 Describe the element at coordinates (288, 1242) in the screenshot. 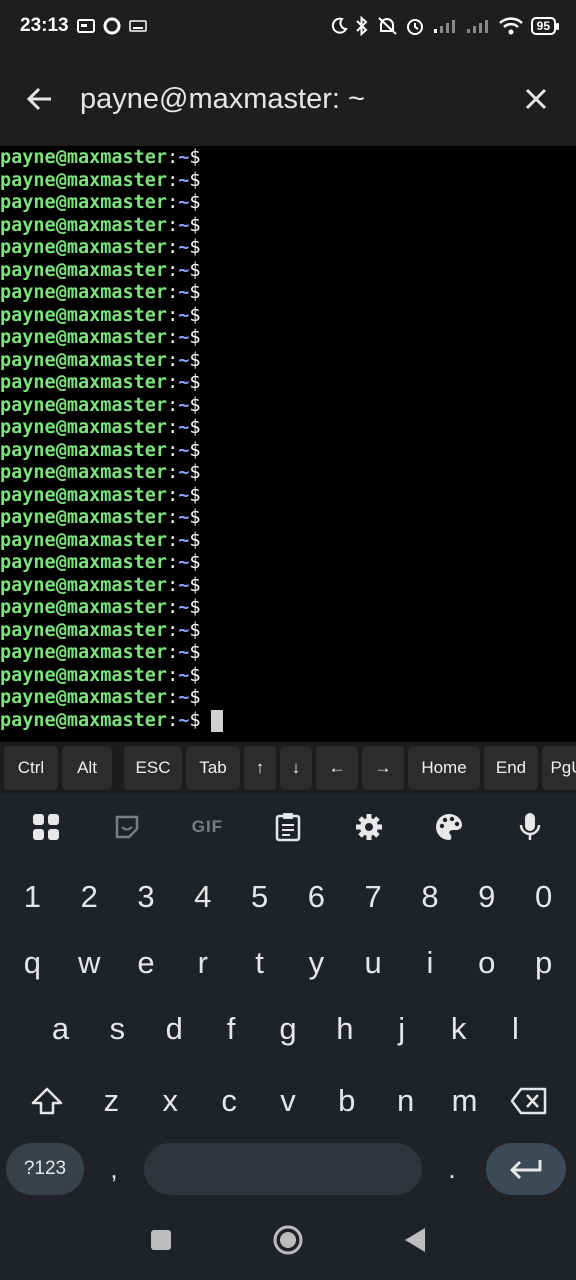

I see `home-button` at that location.